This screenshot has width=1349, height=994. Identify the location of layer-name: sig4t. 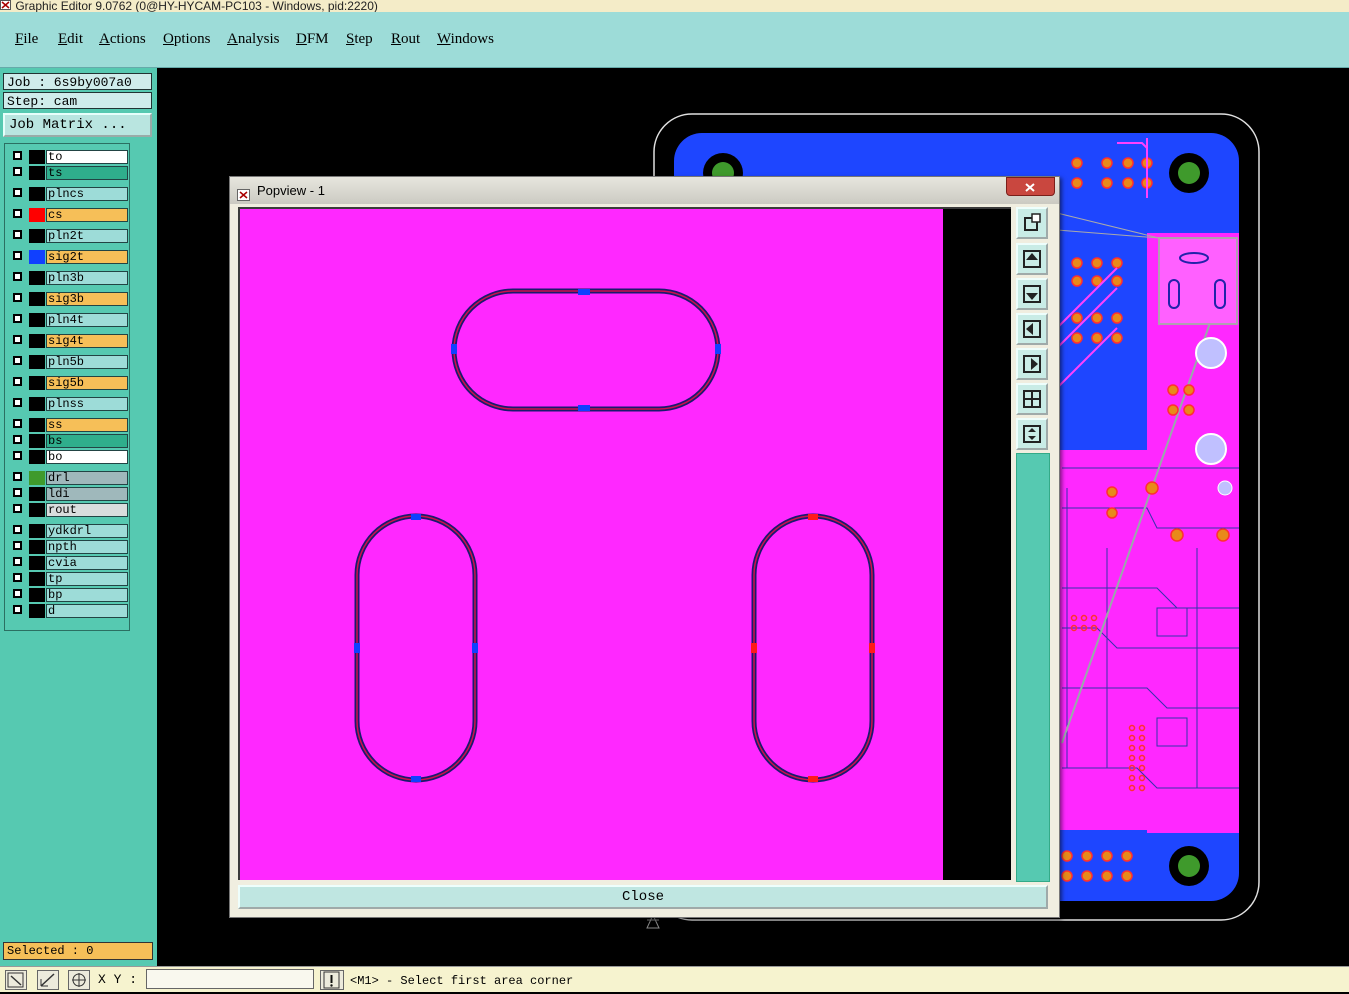
(87, 341).